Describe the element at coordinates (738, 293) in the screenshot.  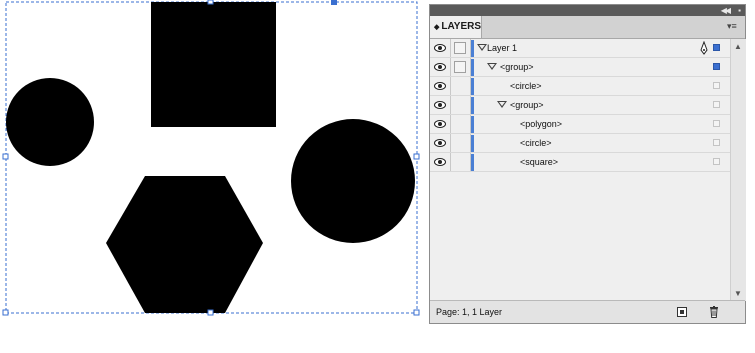
I see `scroll-down-arrow-icon: ▼` at that location.